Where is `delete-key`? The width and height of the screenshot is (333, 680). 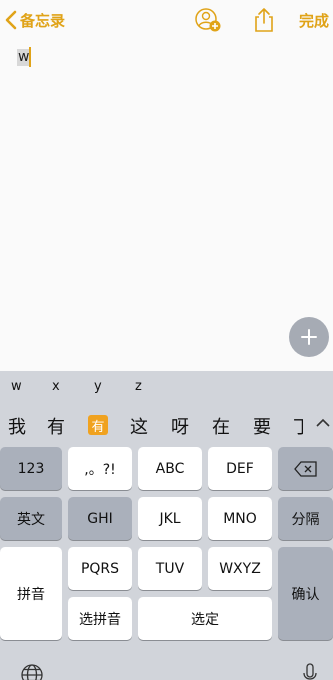
delete-key is located at coordinates (305, 468).